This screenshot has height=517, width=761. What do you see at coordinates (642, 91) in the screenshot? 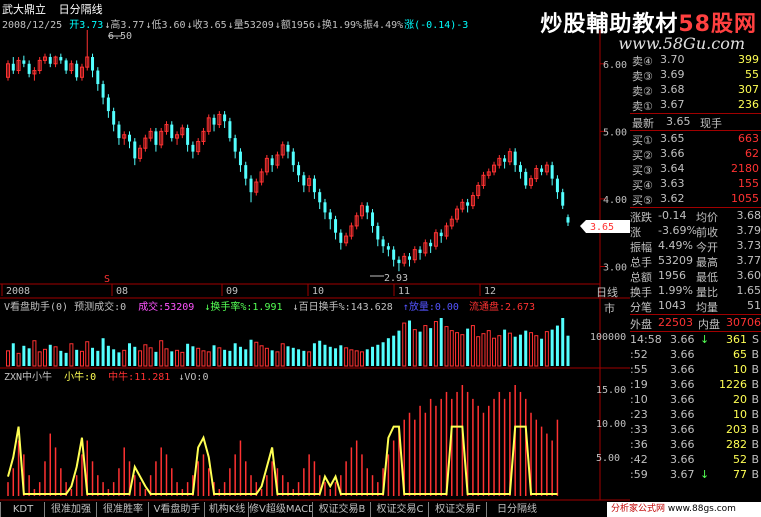
I see `quote-cell: 卖②` at bounding box center [642, 91].